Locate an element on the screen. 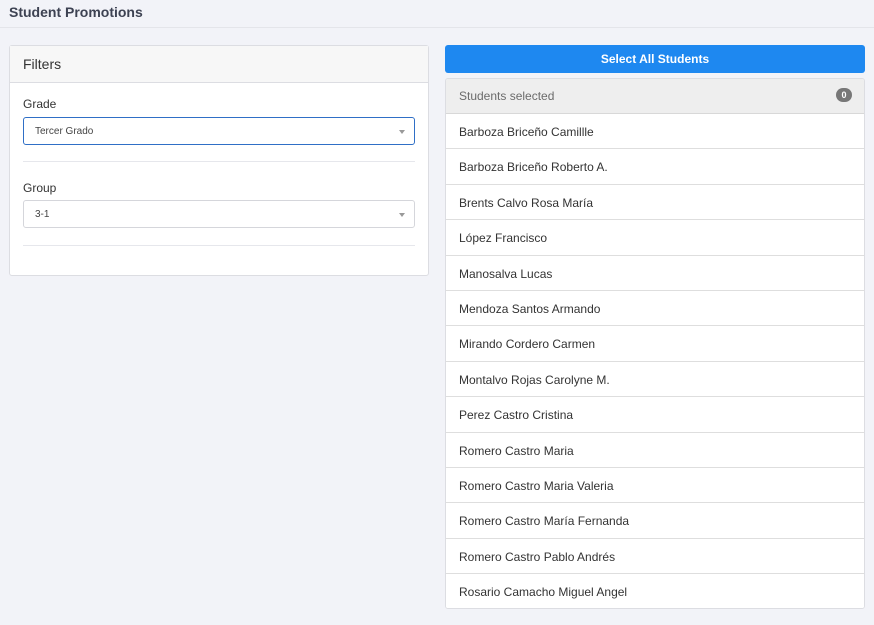  student-list-item: Brents Calvo Rosa María is located at coordinates (655, 202).